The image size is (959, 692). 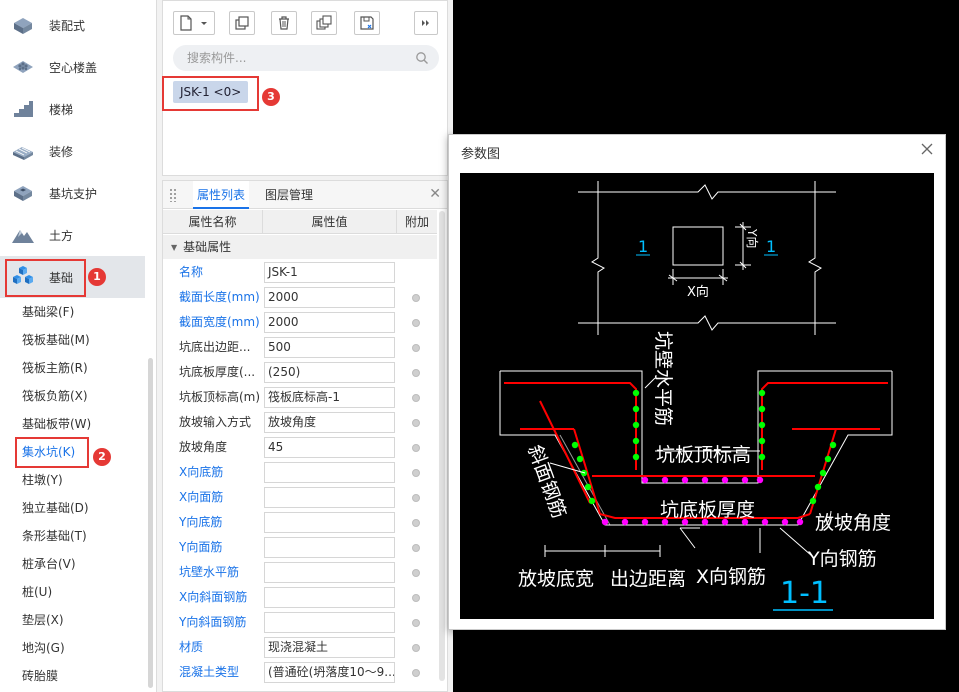 I want to click on slope-angle-label: 放坡角度, so click(x=853, y=523).